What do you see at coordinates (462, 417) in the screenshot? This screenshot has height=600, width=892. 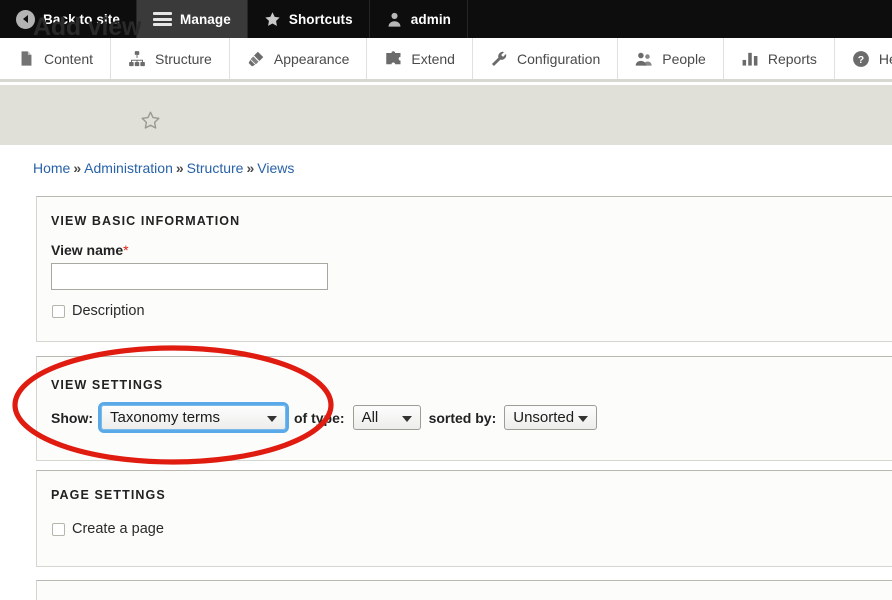 I see `sorted-by-label: sorted by:` at bounding box center [462, 417].